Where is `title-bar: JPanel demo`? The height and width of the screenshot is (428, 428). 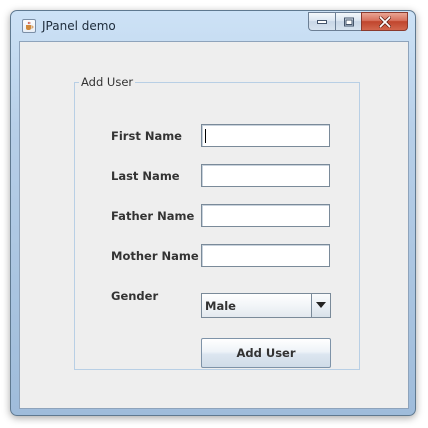
title-bar: JPanel demo is located at coordinates (213, 26).